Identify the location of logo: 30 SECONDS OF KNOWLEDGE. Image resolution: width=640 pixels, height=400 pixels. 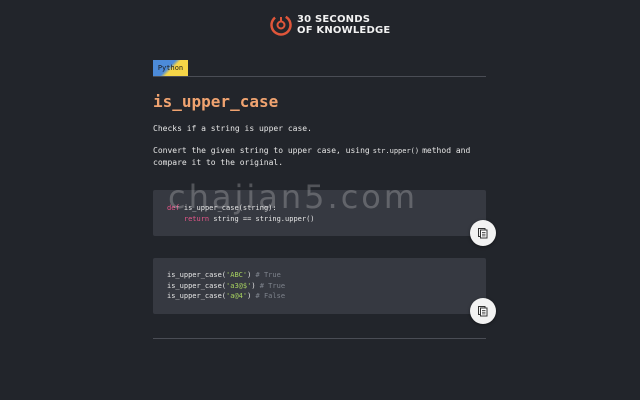
(329, 25).